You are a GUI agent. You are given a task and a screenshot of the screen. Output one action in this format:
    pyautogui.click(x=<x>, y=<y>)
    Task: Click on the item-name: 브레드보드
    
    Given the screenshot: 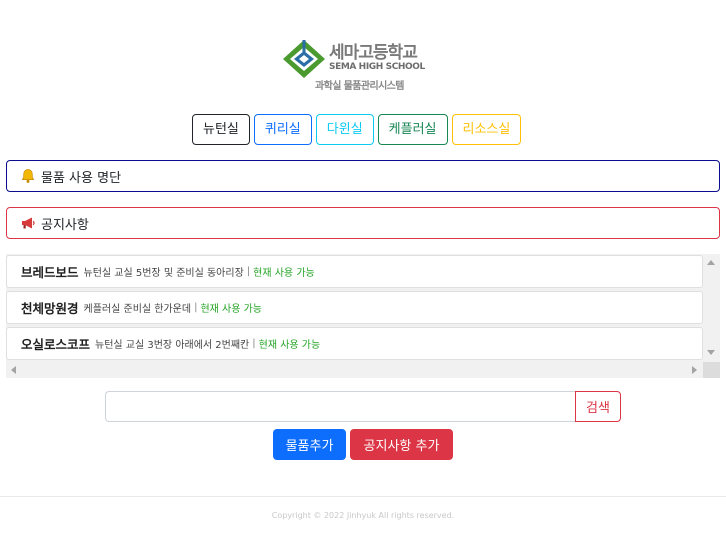 What is the action you would take?
    pyautogui.click(x=50, y=272)
    